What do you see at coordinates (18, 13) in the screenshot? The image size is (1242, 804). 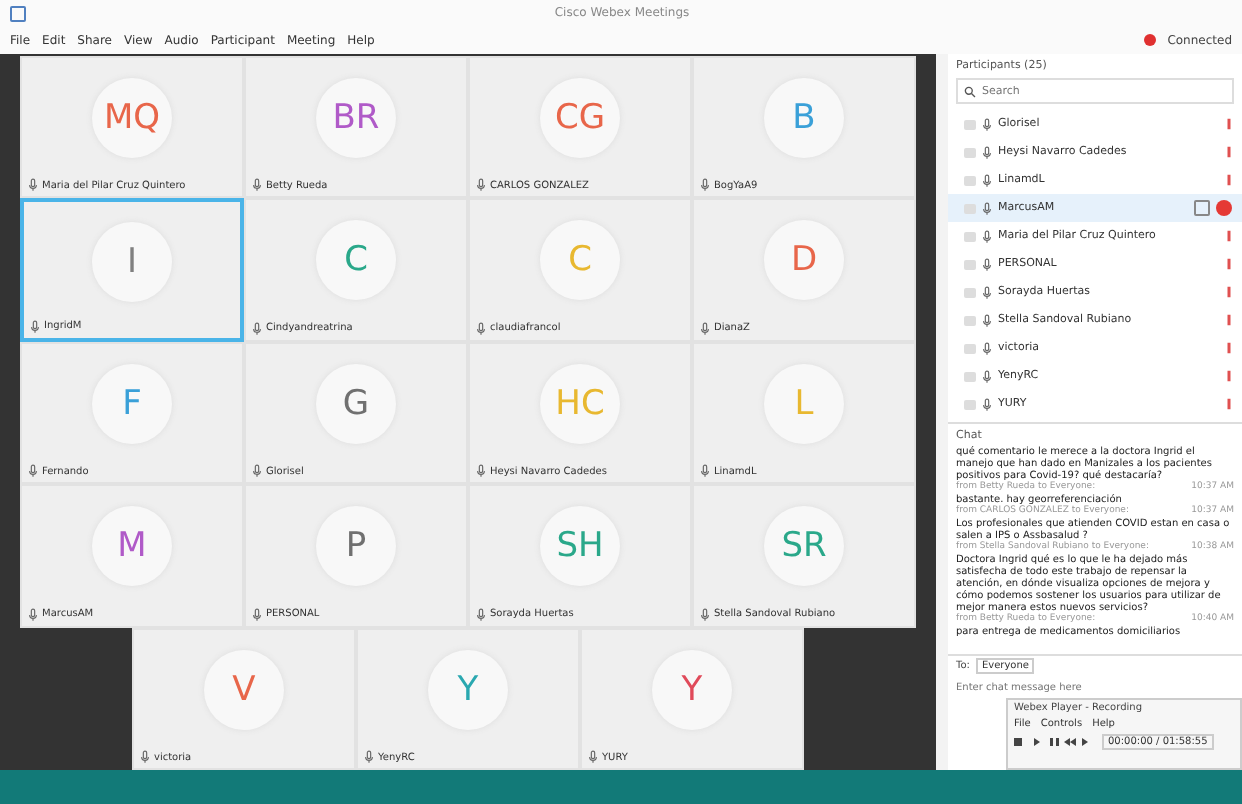 I see `app-icon` at bounding box center [18, 13].